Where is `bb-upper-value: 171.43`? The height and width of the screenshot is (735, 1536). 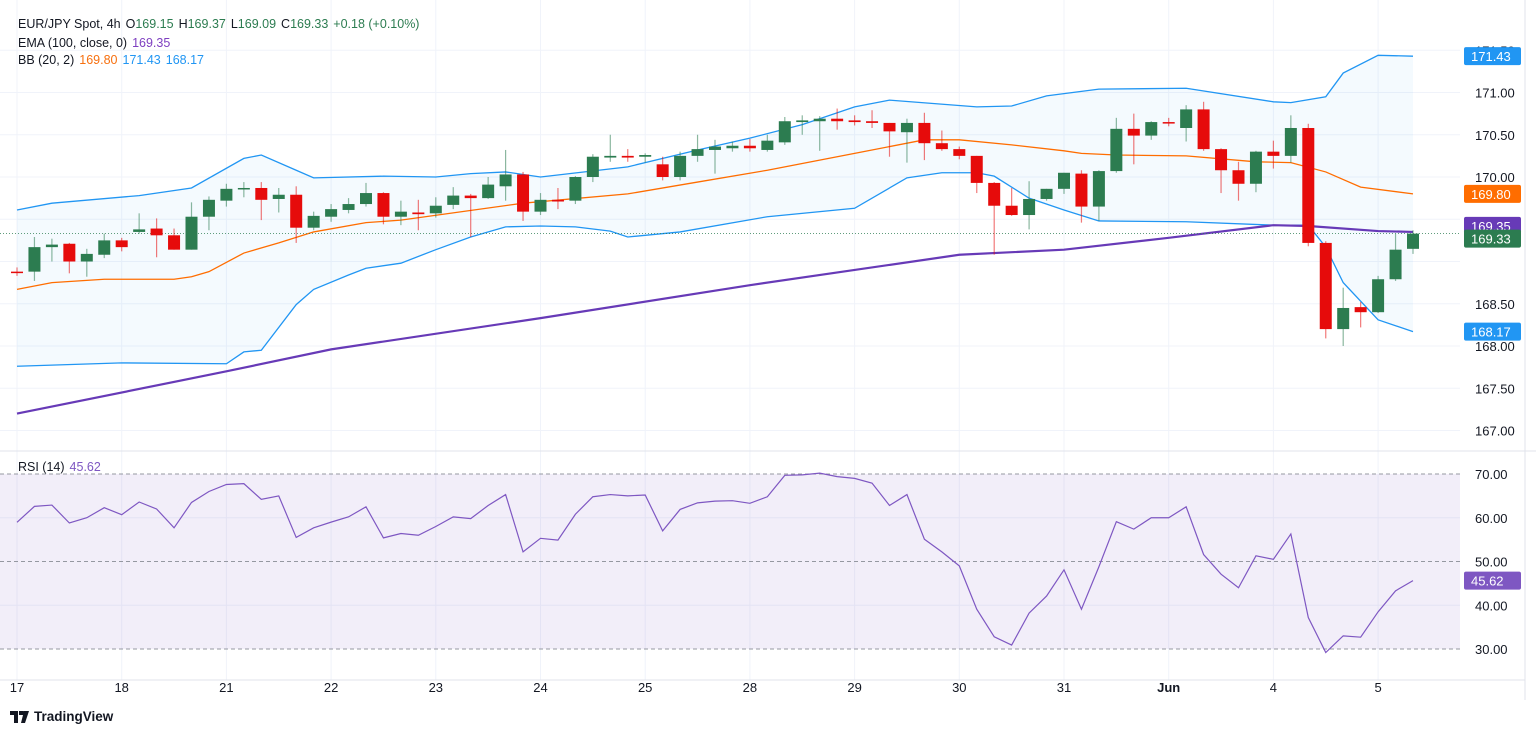 bb-upper-value: 171.43 is located at coordinates (141, 60).